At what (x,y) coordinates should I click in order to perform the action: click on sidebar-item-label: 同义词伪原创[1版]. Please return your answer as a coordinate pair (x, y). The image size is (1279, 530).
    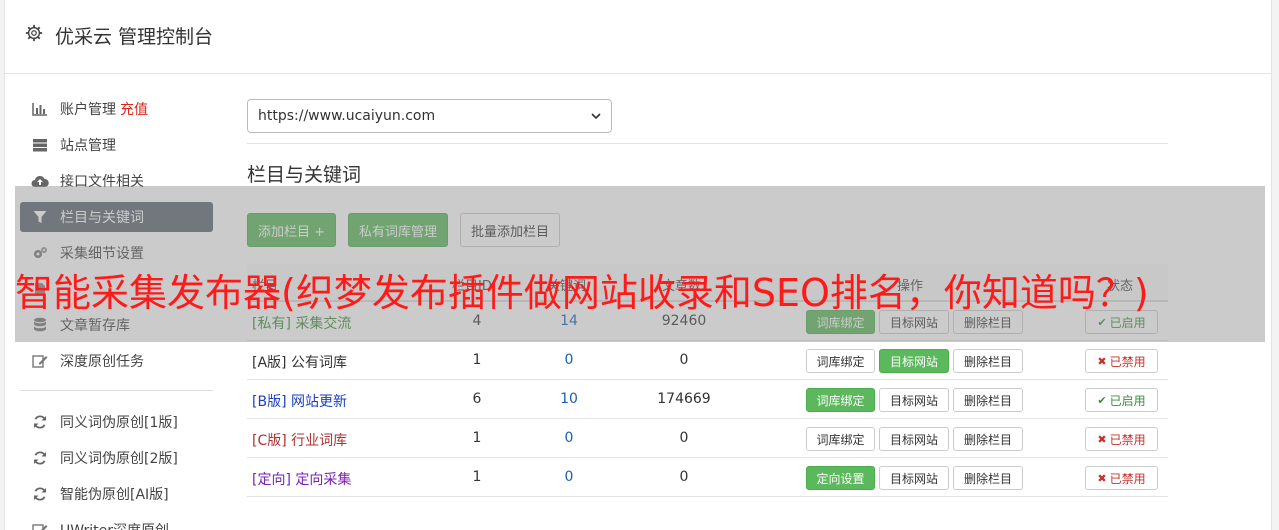
    Looking at the image, I should click on (119, 423).